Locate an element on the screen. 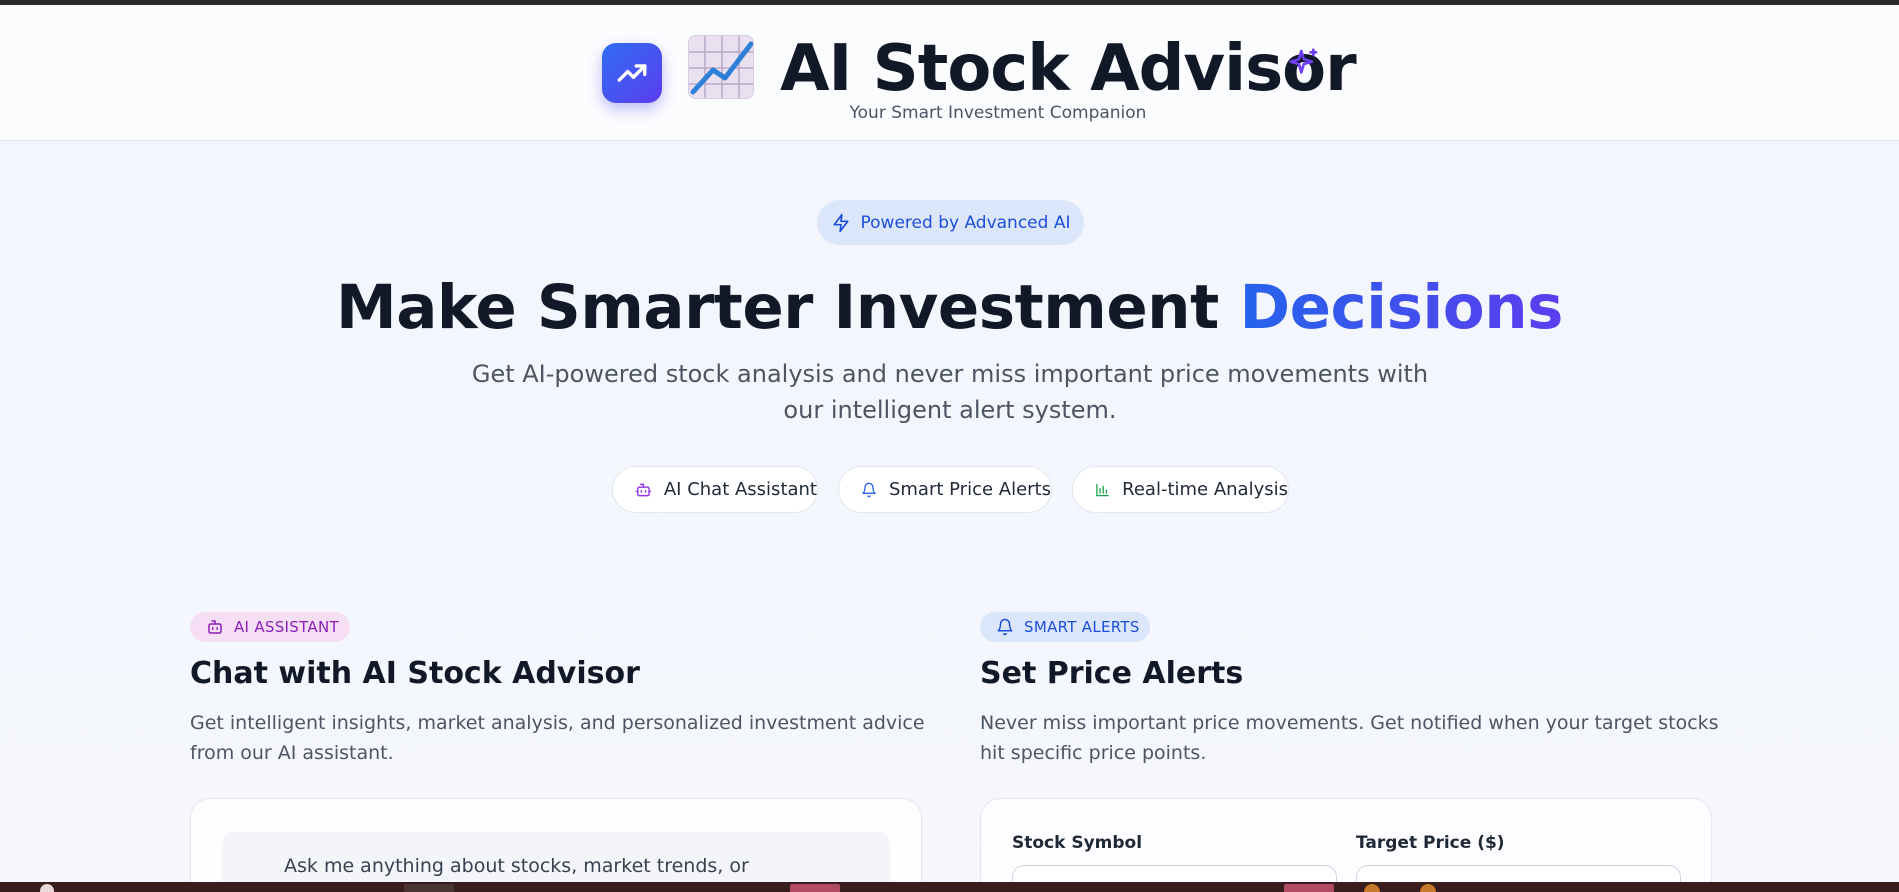  zap-icon is located at coordinates (841, 222).